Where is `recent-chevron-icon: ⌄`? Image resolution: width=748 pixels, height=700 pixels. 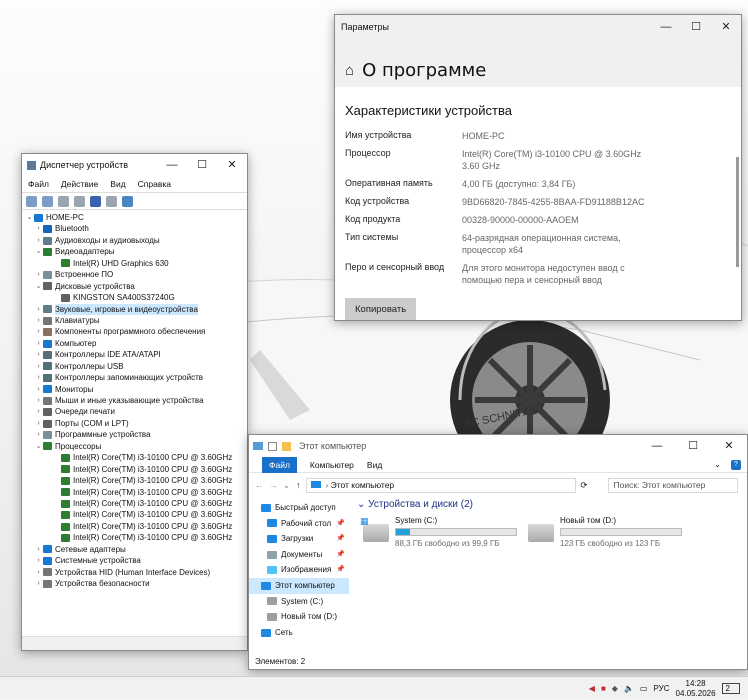 recent-chevron-icon: ⌄ is located at coordinates (286, 485).